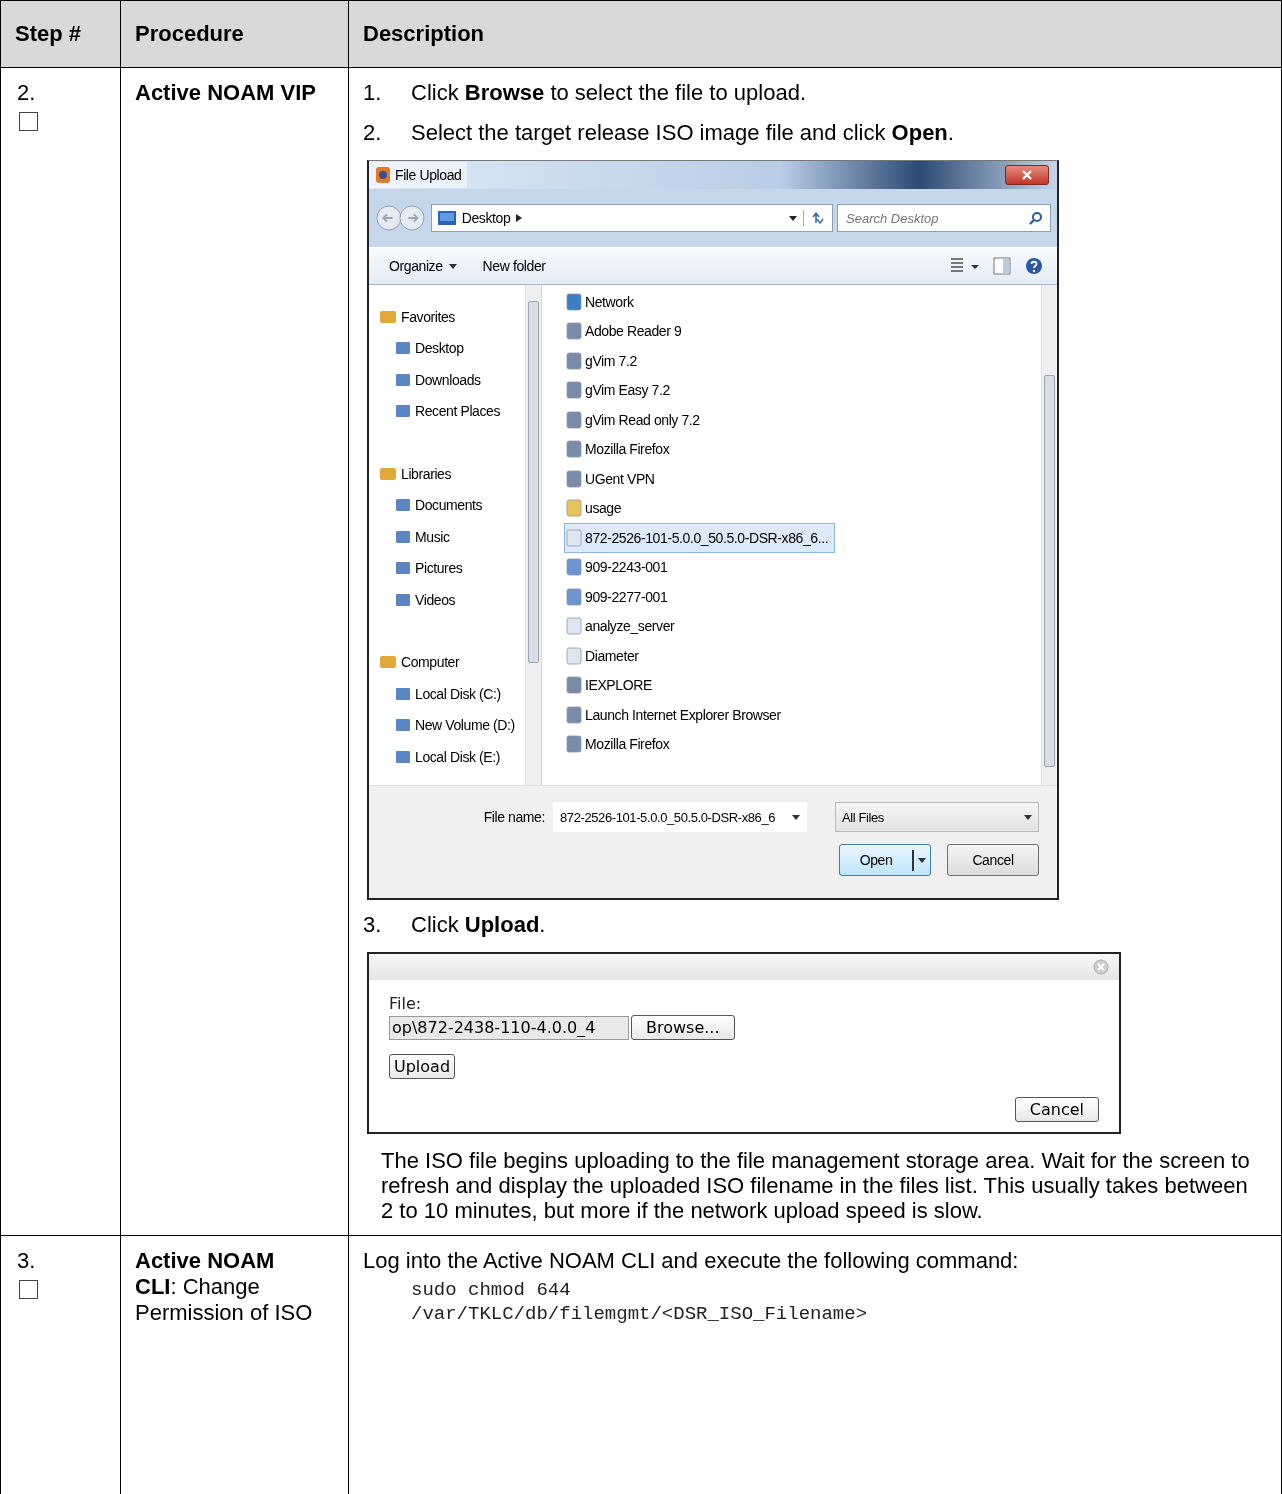  I want to click on file-item: Adobe Reader 9, so click(626, 331).